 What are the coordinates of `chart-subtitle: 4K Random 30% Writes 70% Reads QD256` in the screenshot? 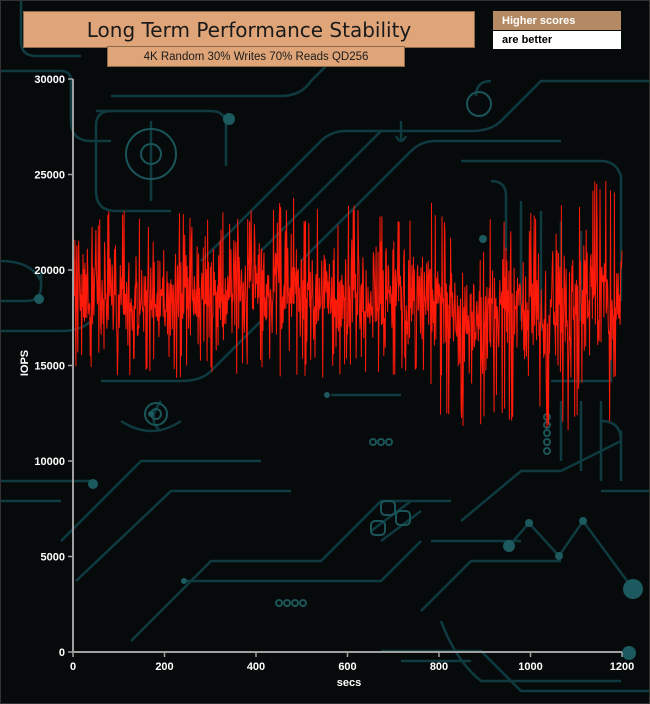 It's located at (256, 56).